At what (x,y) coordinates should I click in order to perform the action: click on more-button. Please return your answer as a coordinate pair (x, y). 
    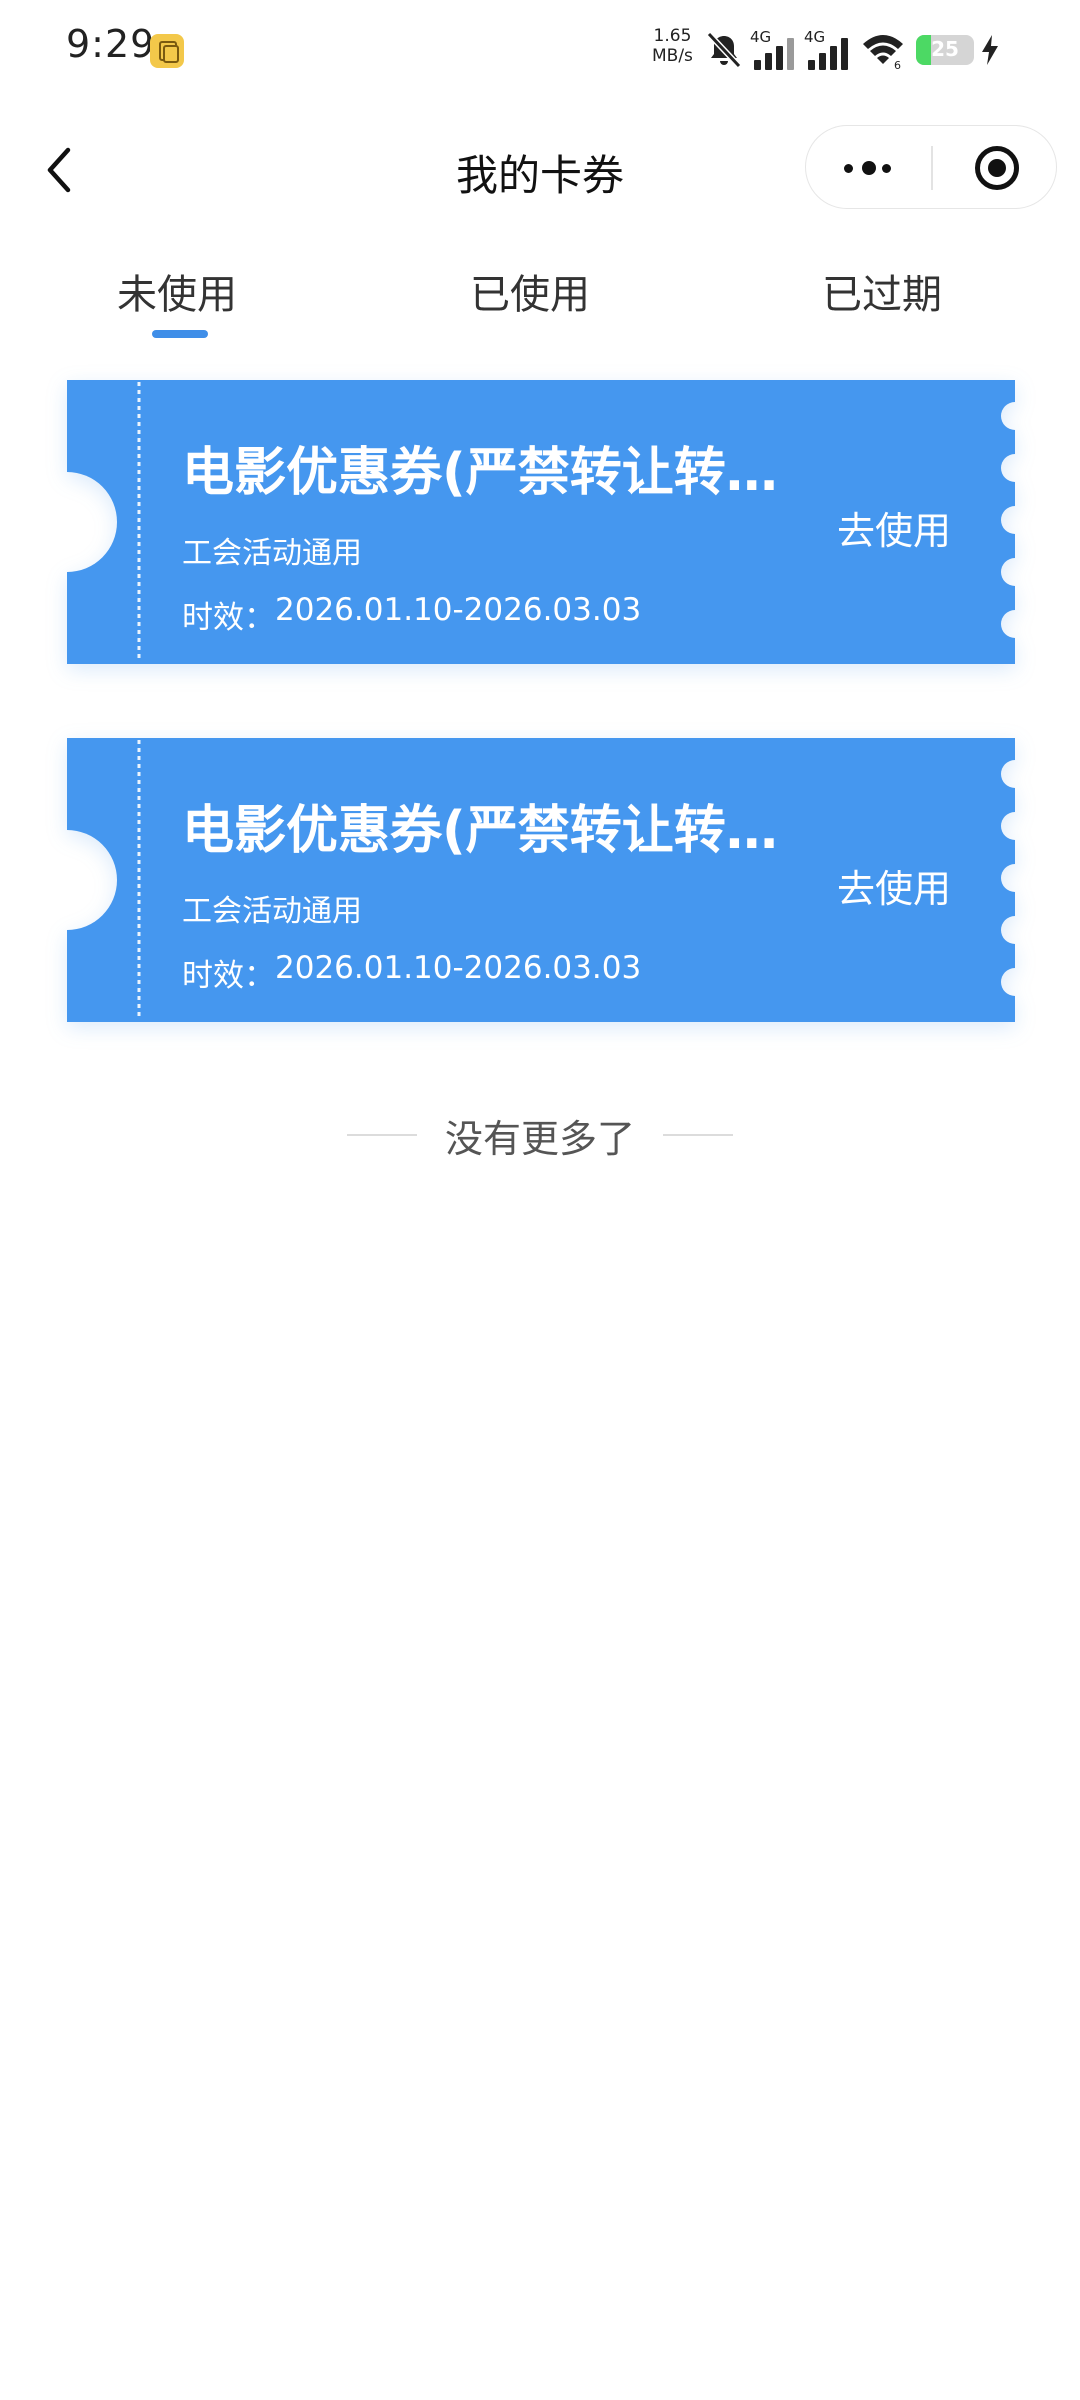
    Looking at the image, I should click on (868, 168).